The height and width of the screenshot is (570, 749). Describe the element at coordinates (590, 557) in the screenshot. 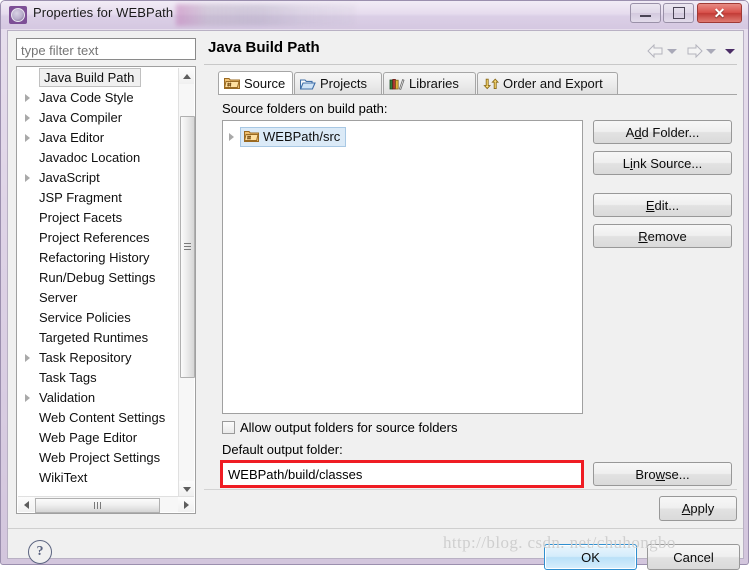

I see `ok-button: OK` at that location.